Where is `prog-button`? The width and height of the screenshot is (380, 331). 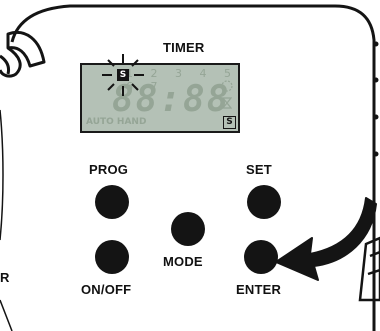
prog-button is located at coordinates (112, 202).